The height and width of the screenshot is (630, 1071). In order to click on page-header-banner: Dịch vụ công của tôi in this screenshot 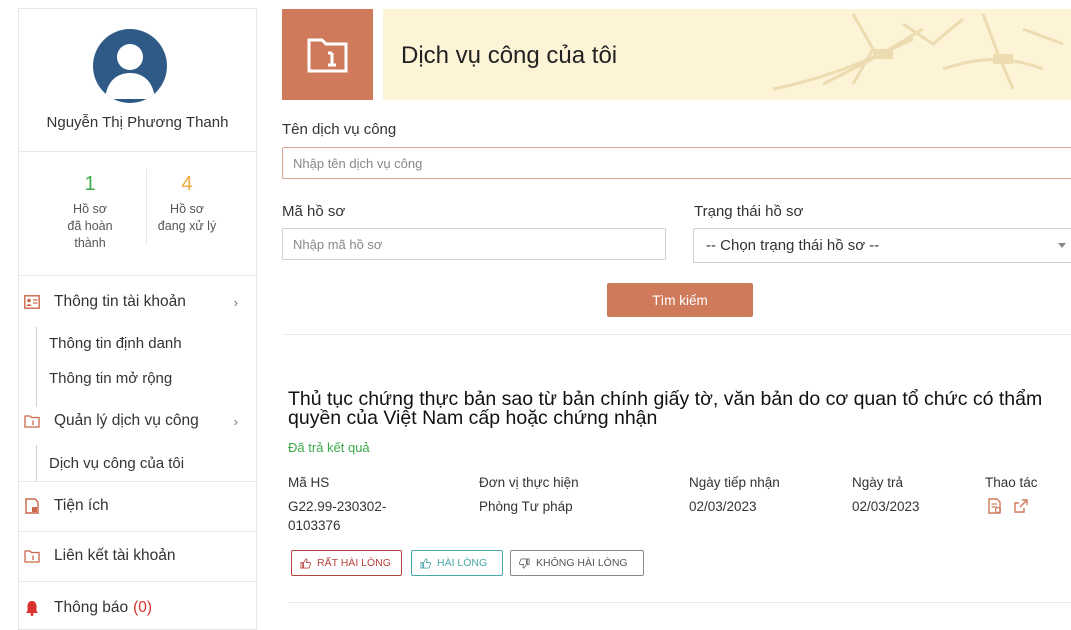, I will do `click(727, 54)`.